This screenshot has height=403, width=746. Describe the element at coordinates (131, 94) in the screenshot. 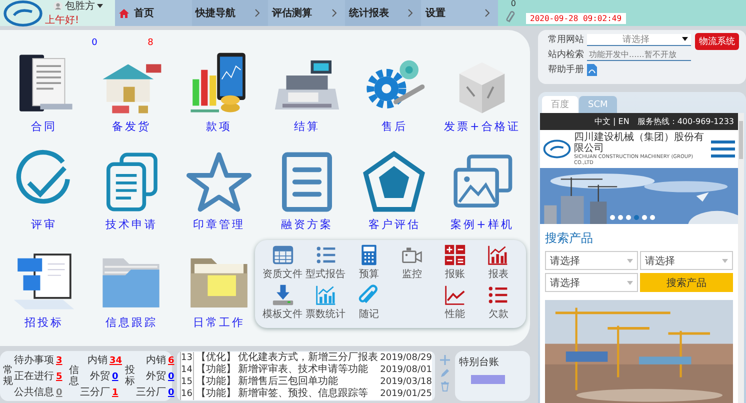

I see `app-tile: 备发货` at that location.